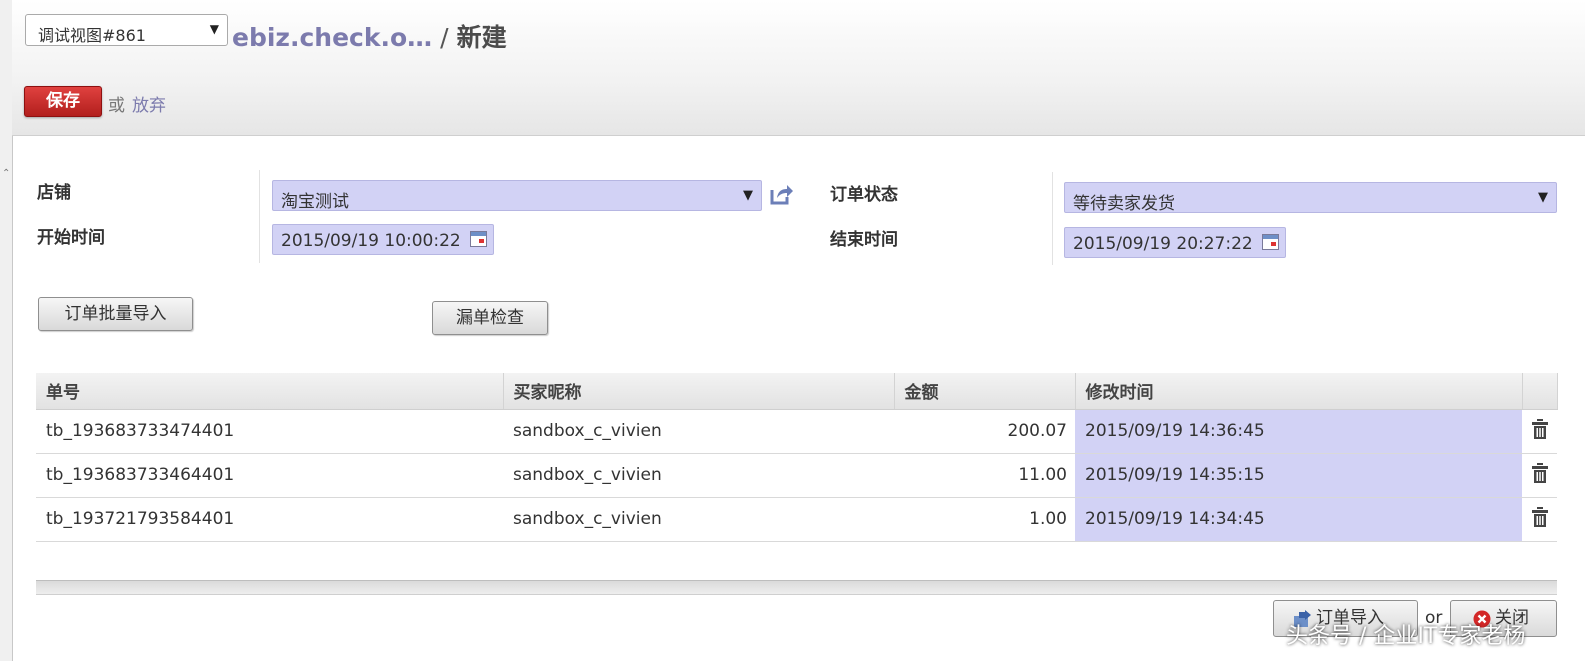  What do you see at coordinates (63, 101) in the screenshot?
I see `save-button: 保存` at bounding box center [63, 101].